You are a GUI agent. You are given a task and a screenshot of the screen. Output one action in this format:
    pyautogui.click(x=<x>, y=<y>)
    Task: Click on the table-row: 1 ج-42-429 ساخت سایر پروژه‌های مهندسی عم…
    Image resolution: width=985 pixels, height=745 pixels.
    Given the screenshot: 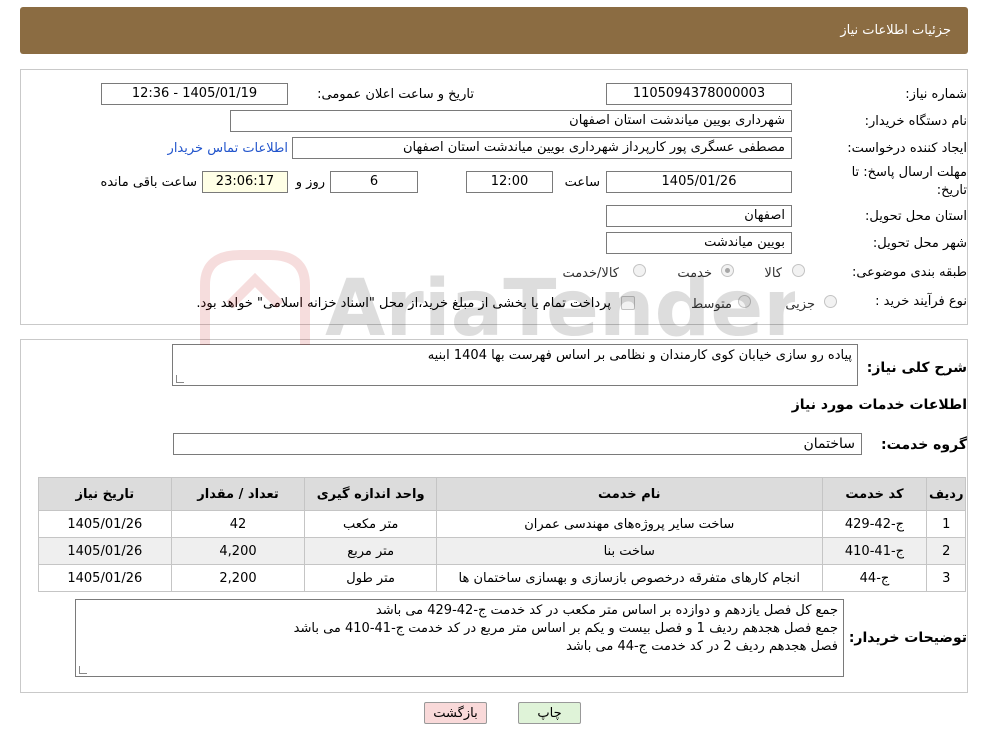 What is the action you would take?
    pyautogui.click(x=502, y=524)
    